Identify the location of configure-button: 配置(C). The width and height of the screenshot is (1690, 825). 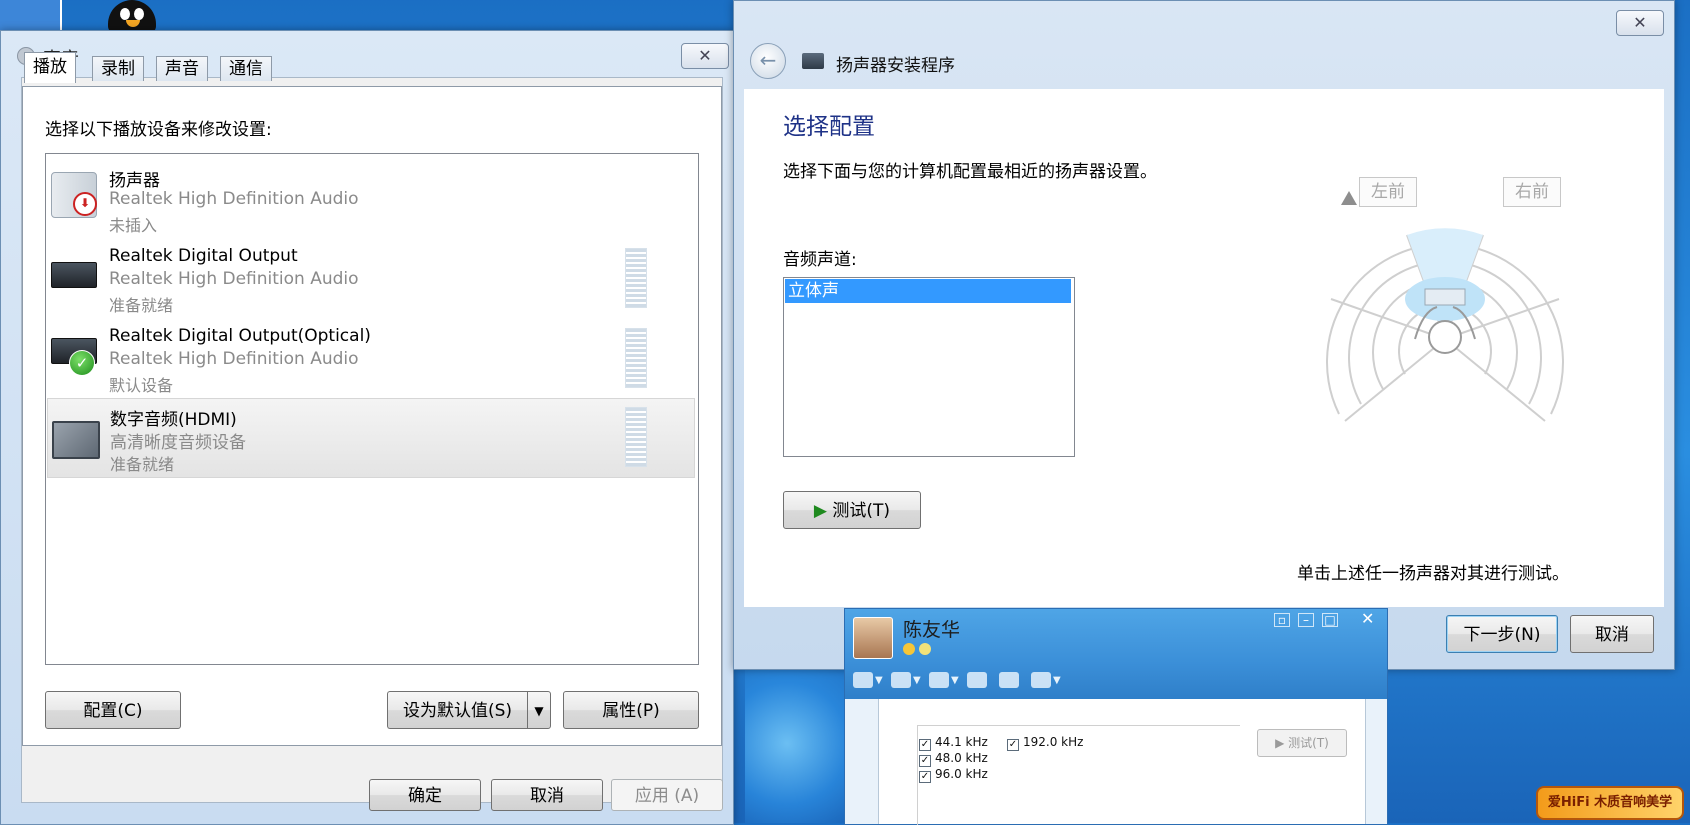
(113, 710).